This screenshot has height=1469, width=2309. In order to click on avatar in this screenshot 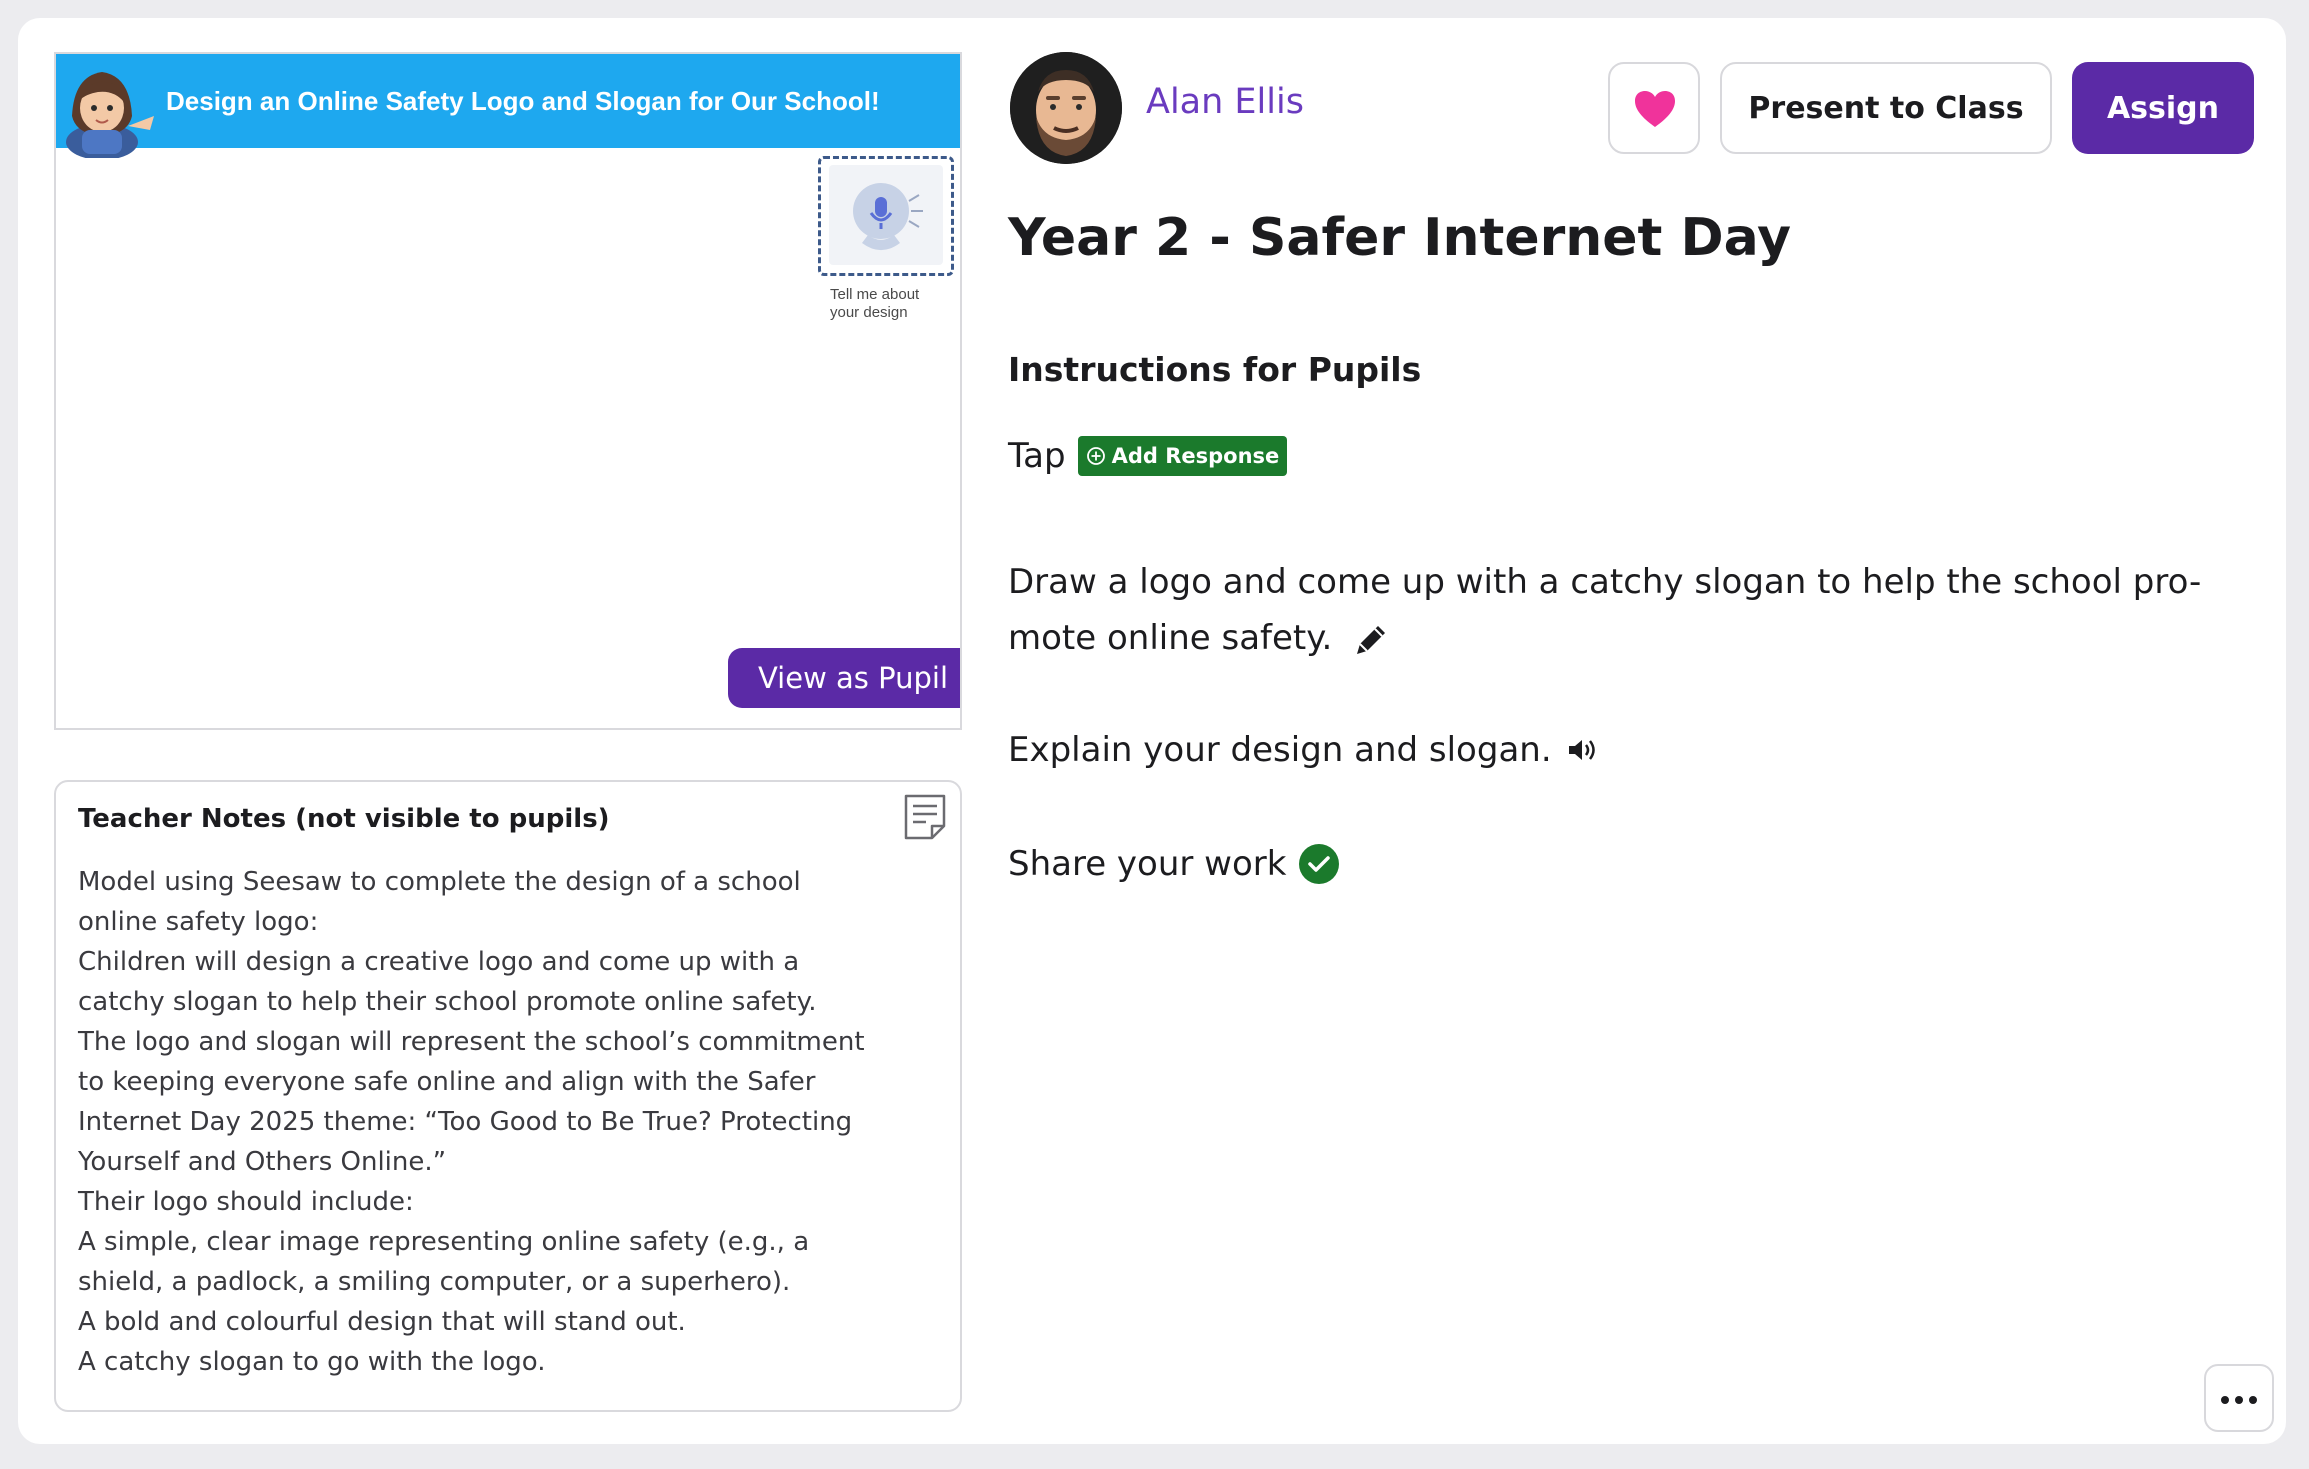, I will do `click(1066, 108)`.